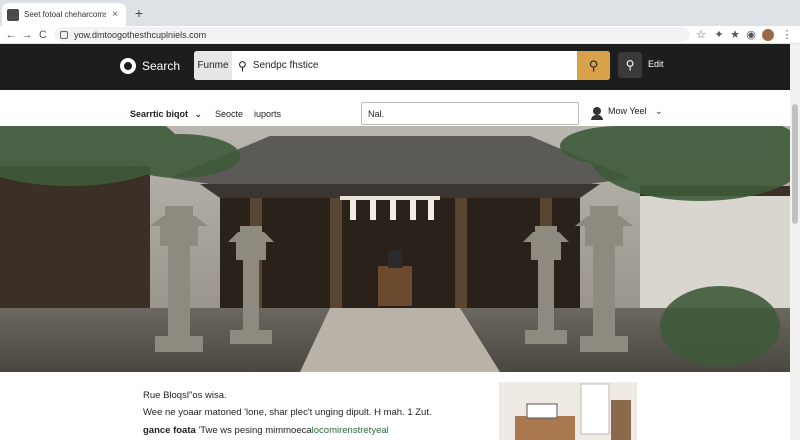 The image size is (800, 440). What do you see at coordinates (140, 34) in the screenshot?
I see `url-text: yow.dmtoogothesthcuplniels.com` at bounding box center [140, 34].